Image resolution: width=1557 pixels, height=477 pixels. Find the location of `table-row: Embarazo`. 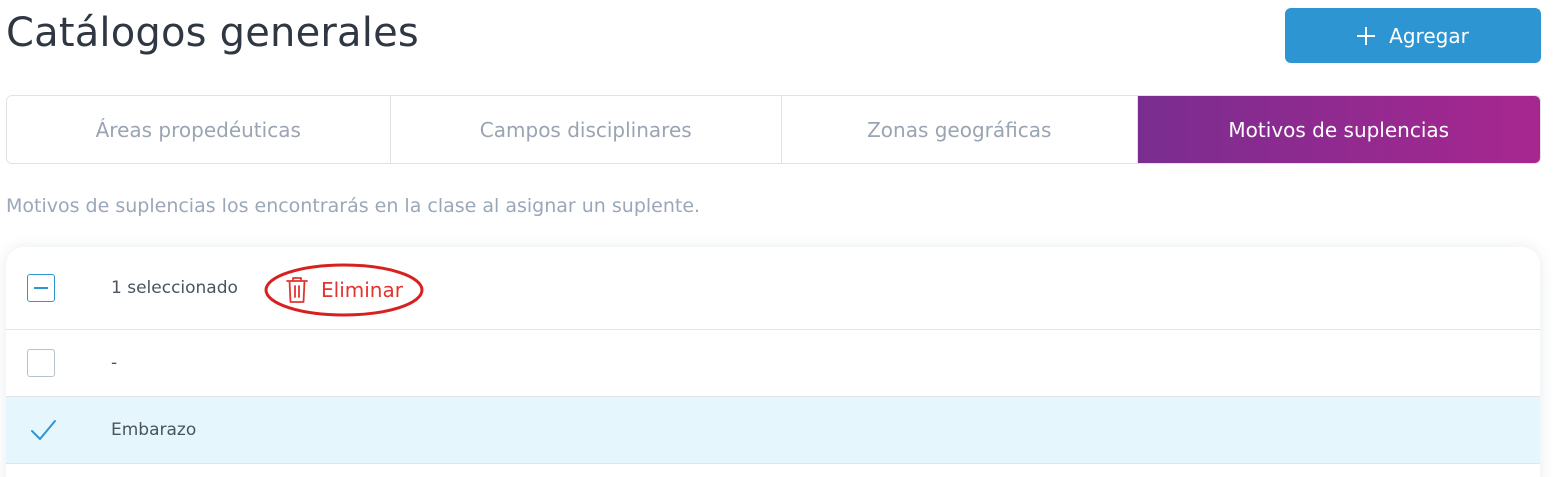

table-row: Embarazo is located at coordinates (773, 430).